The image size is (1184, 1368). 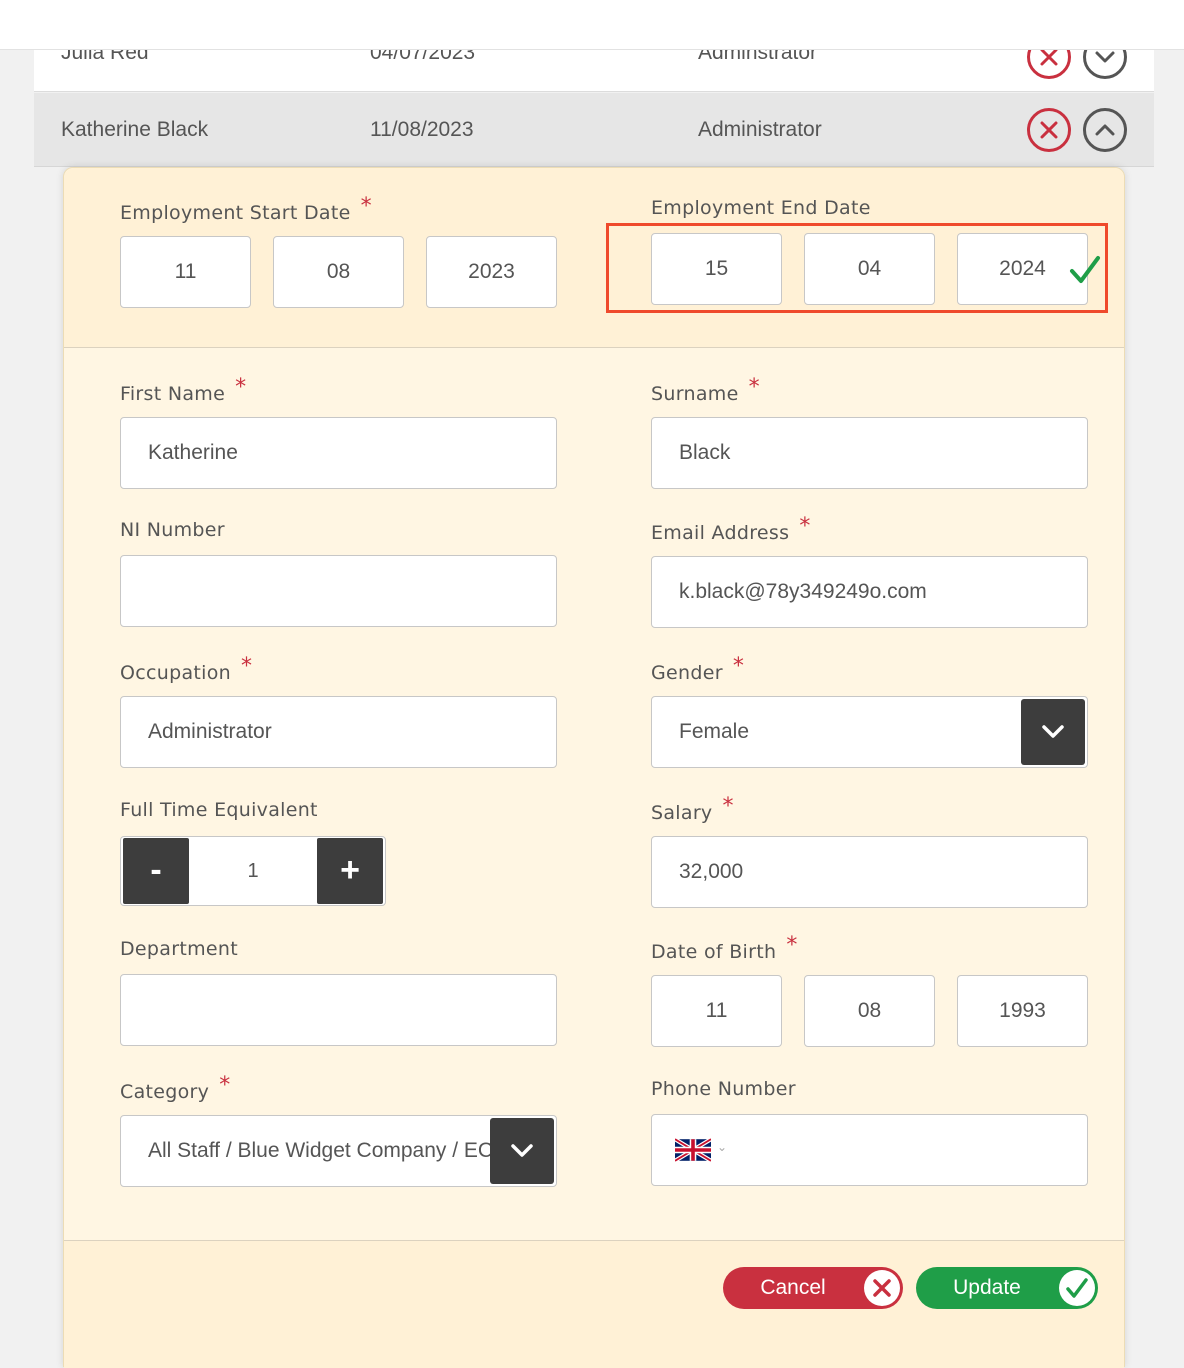 I want to click on email-label: Email Address *, so click(x=731, y=529).